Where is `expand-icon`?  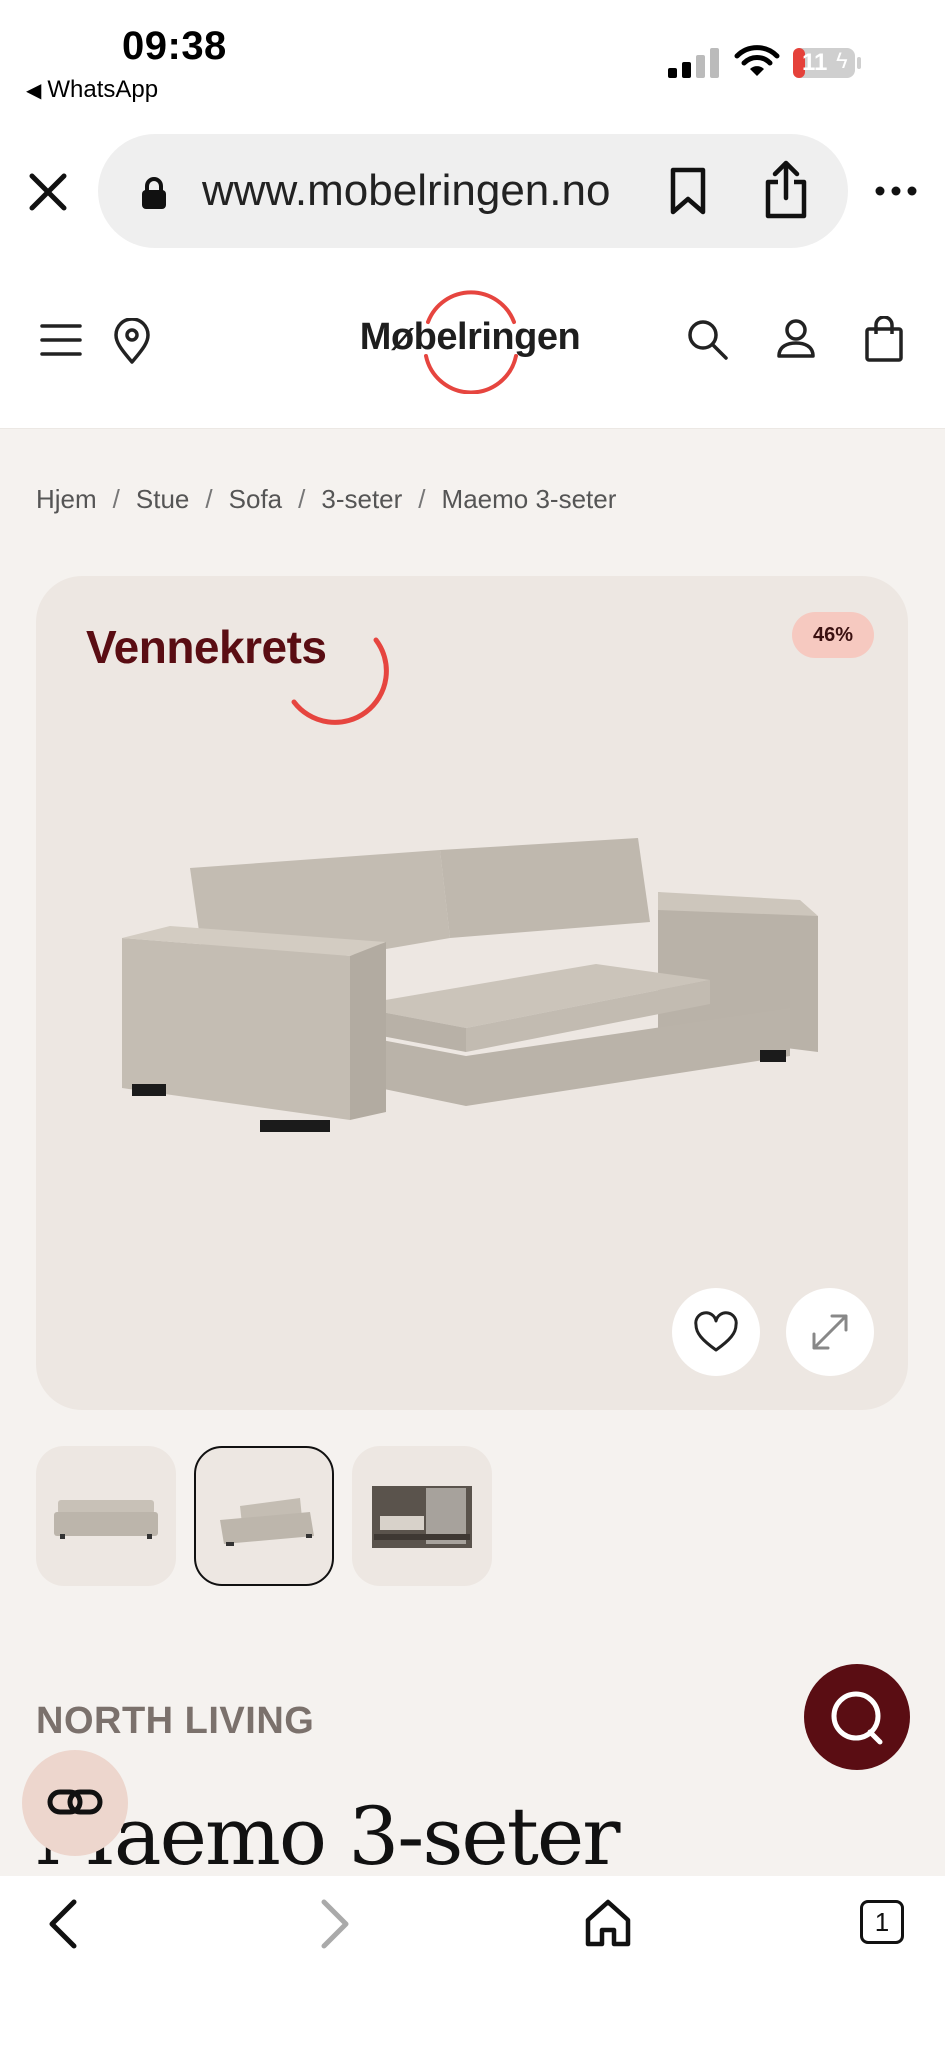
expand-icon is located at coordinates (830, 1332).